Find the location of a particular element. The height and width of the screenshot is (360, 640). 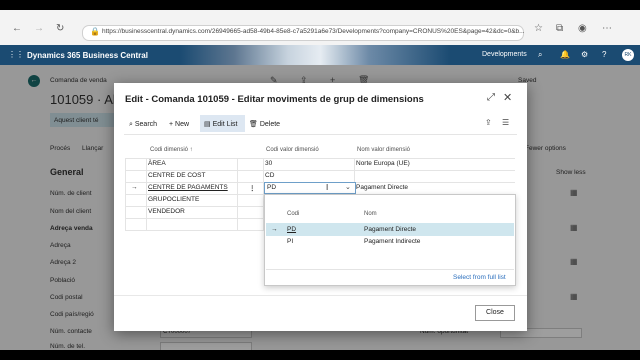

back-arrow-icon: ← is located at coordinates (17, 28).